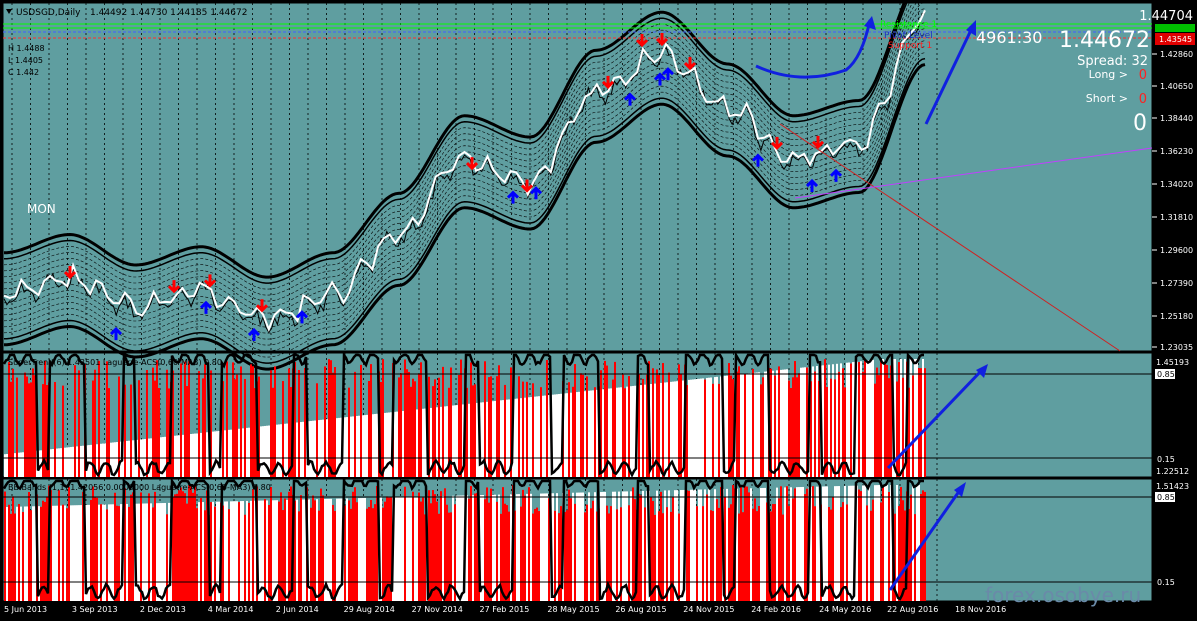 The width and height of the screenshot is (1197, 621). I want to click on indicator1-level-high: 0.85, so click(1166, 374).